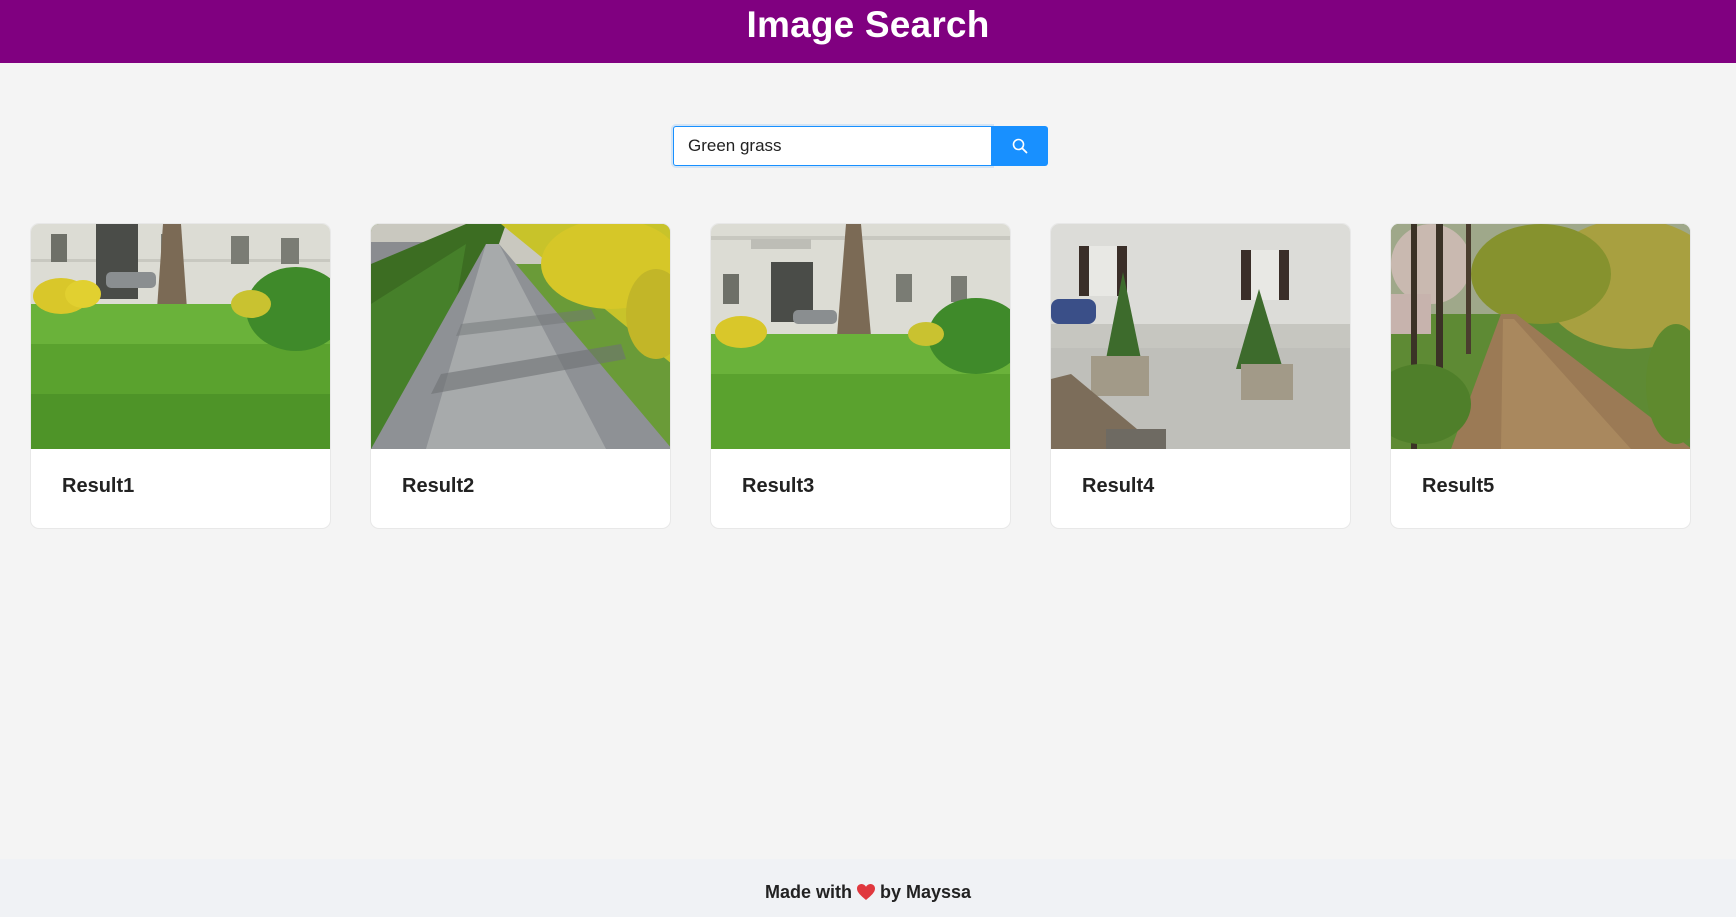 Image resolution: width=1736 pixels, height=917 pixels. I want to click on search-icon, so click(1020, 146).